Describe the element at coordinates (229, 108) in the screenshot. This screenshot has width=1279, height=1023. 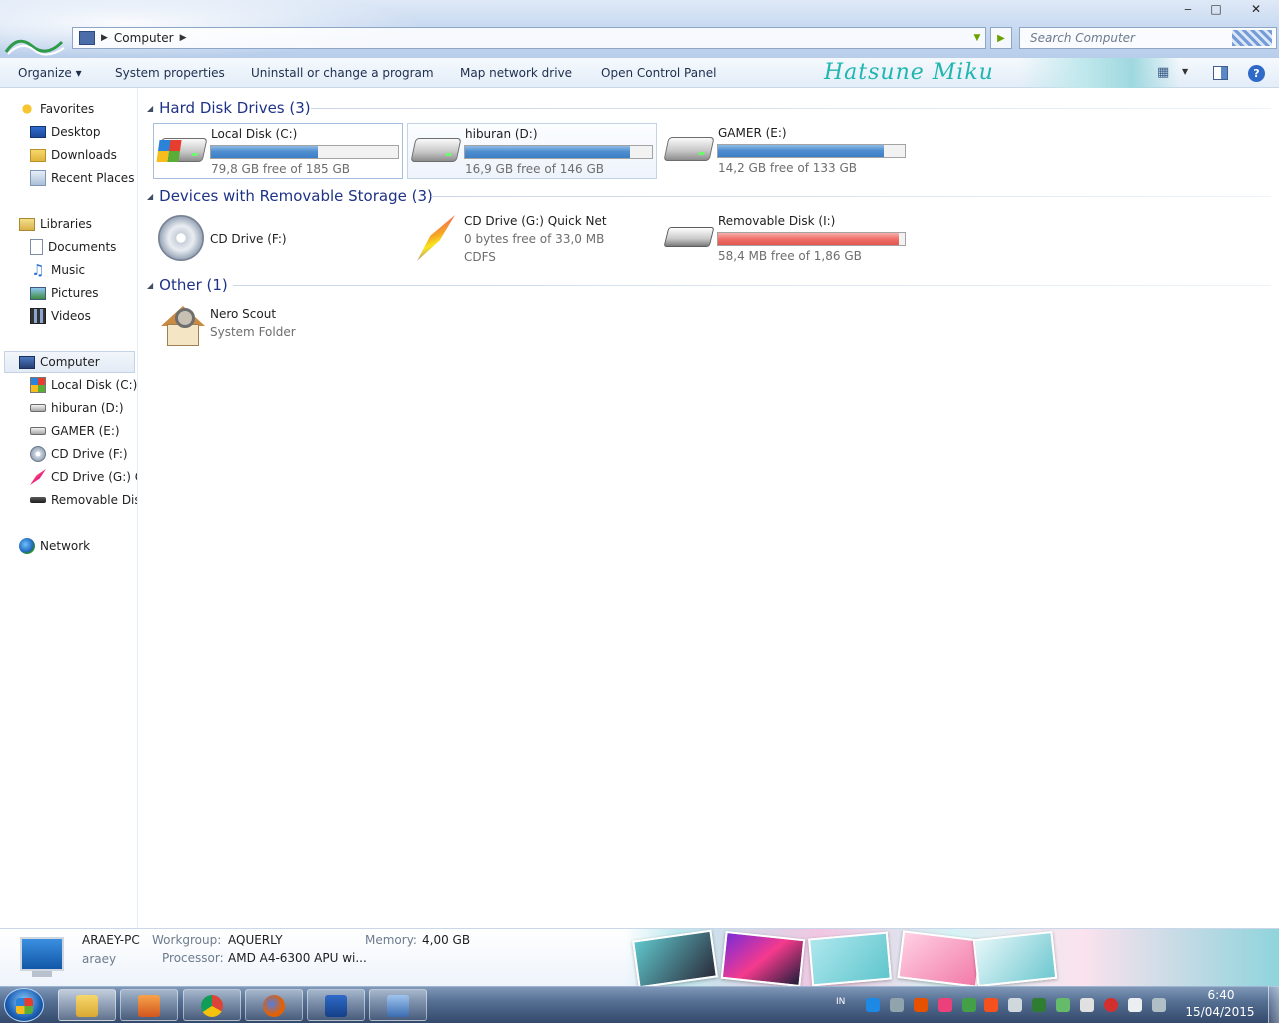
I see `group-header-hdd: ◢ Hard Disk Drives (3)` at that location.